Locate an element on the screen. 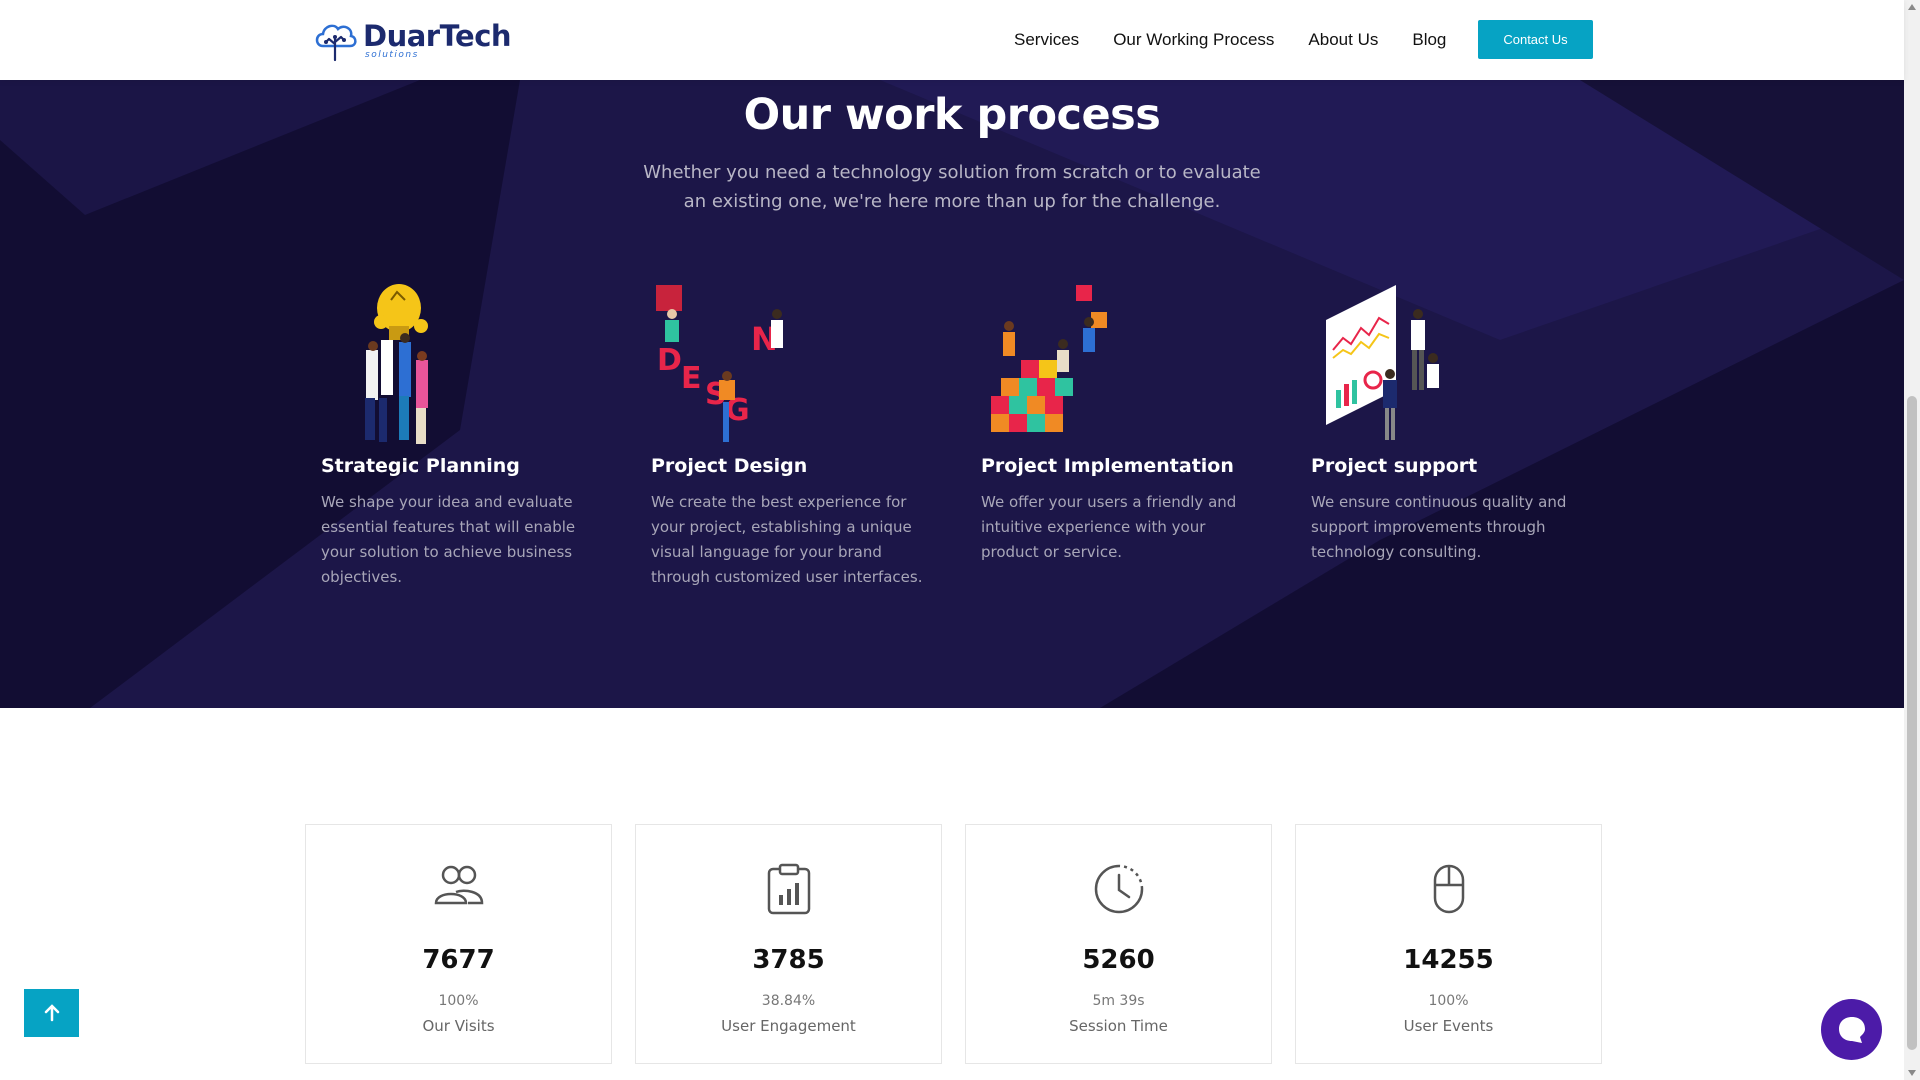 Image resolution: width=1920 pixels, height=1080 pixels. scrollbar-thumb is located at coordinates (1912, 723).